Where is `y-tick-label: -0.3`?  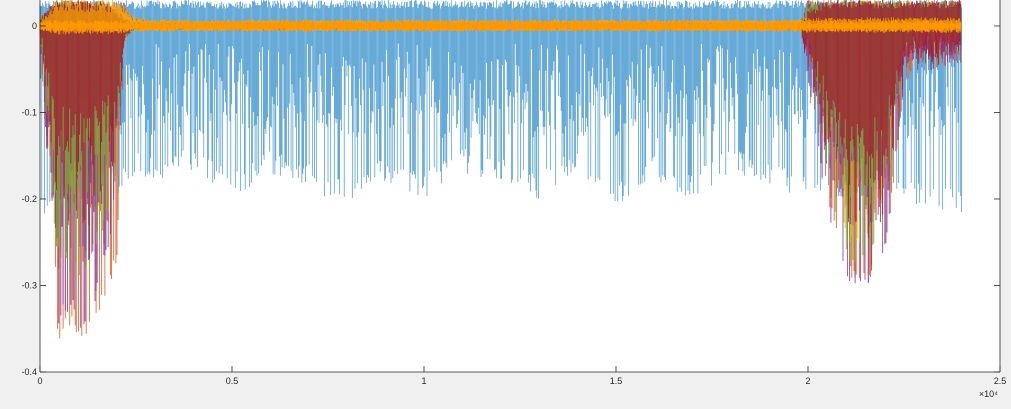 y-tick-label: -0.3 is located at coordinates (29, 285).